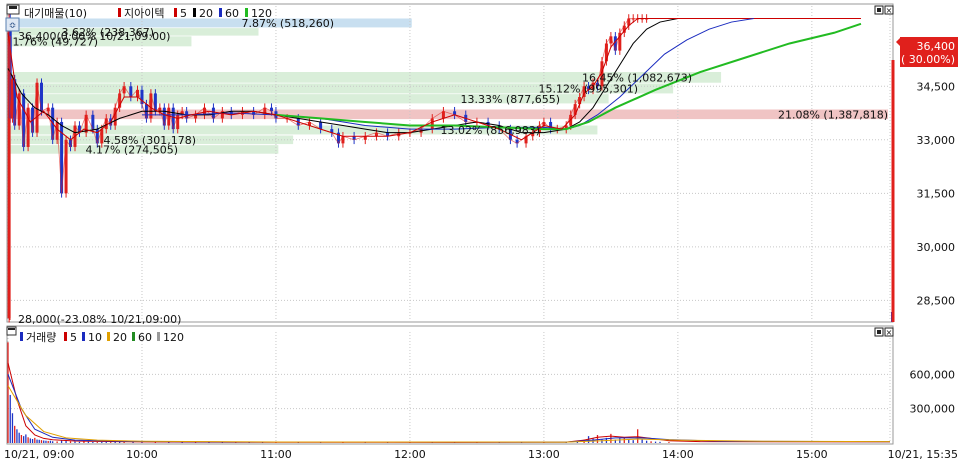  I want to click on supply-zone-bar, so click(448, 114).